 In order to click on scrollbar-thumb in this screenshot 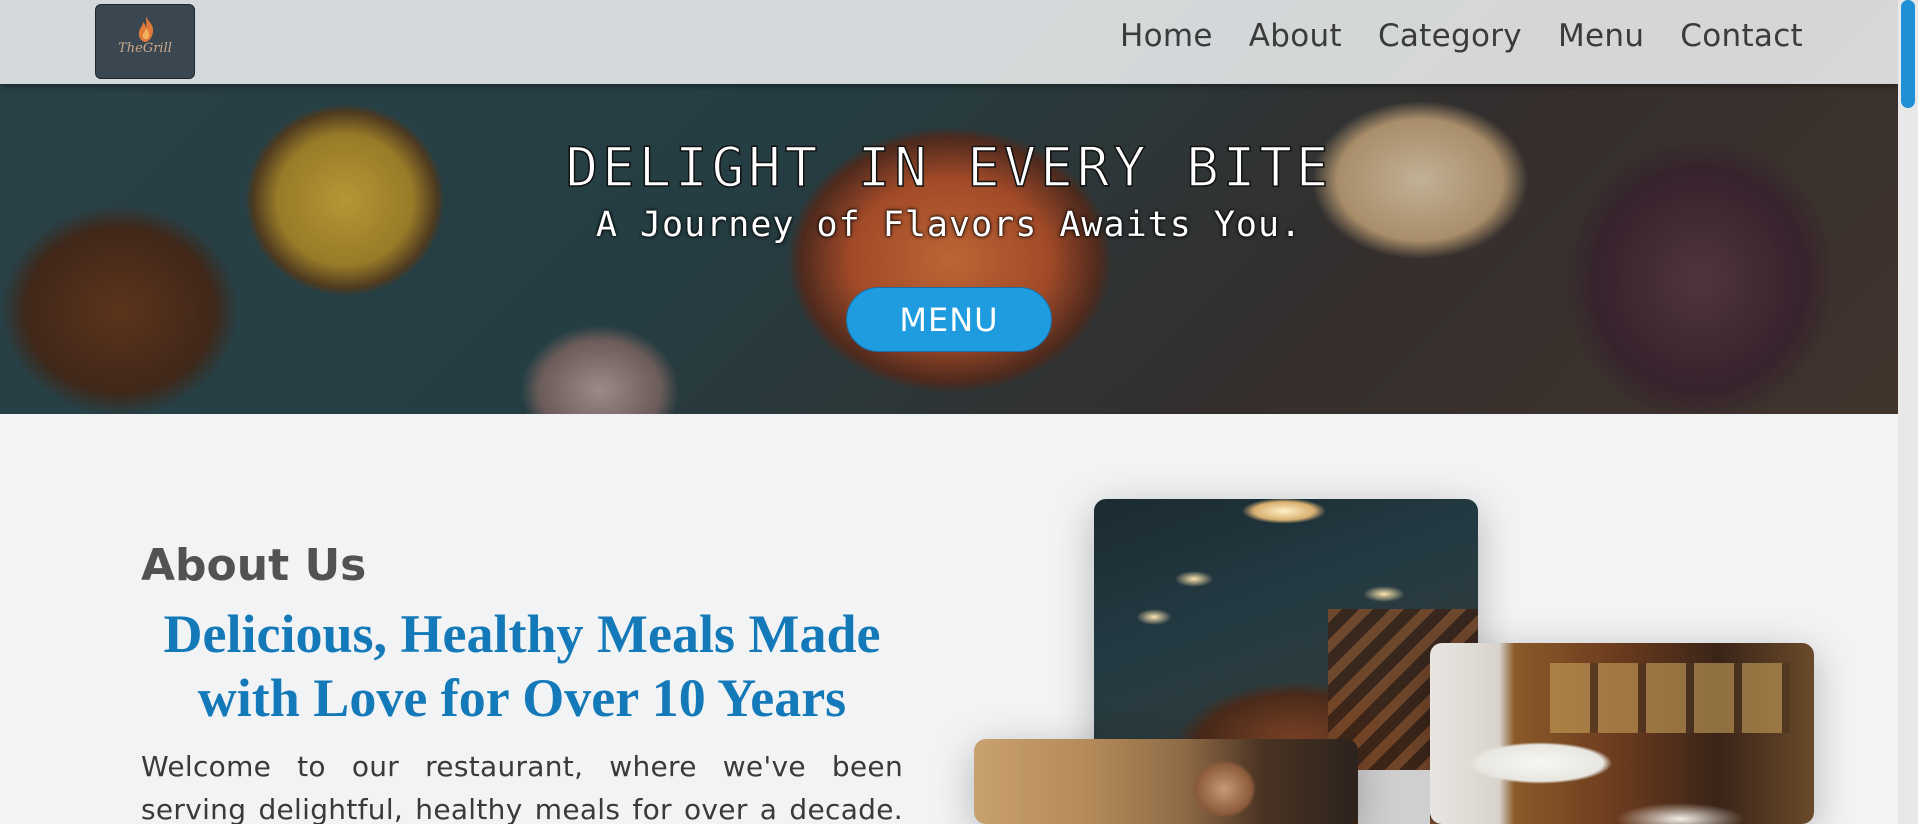, I will do `click(1908, 54)`.